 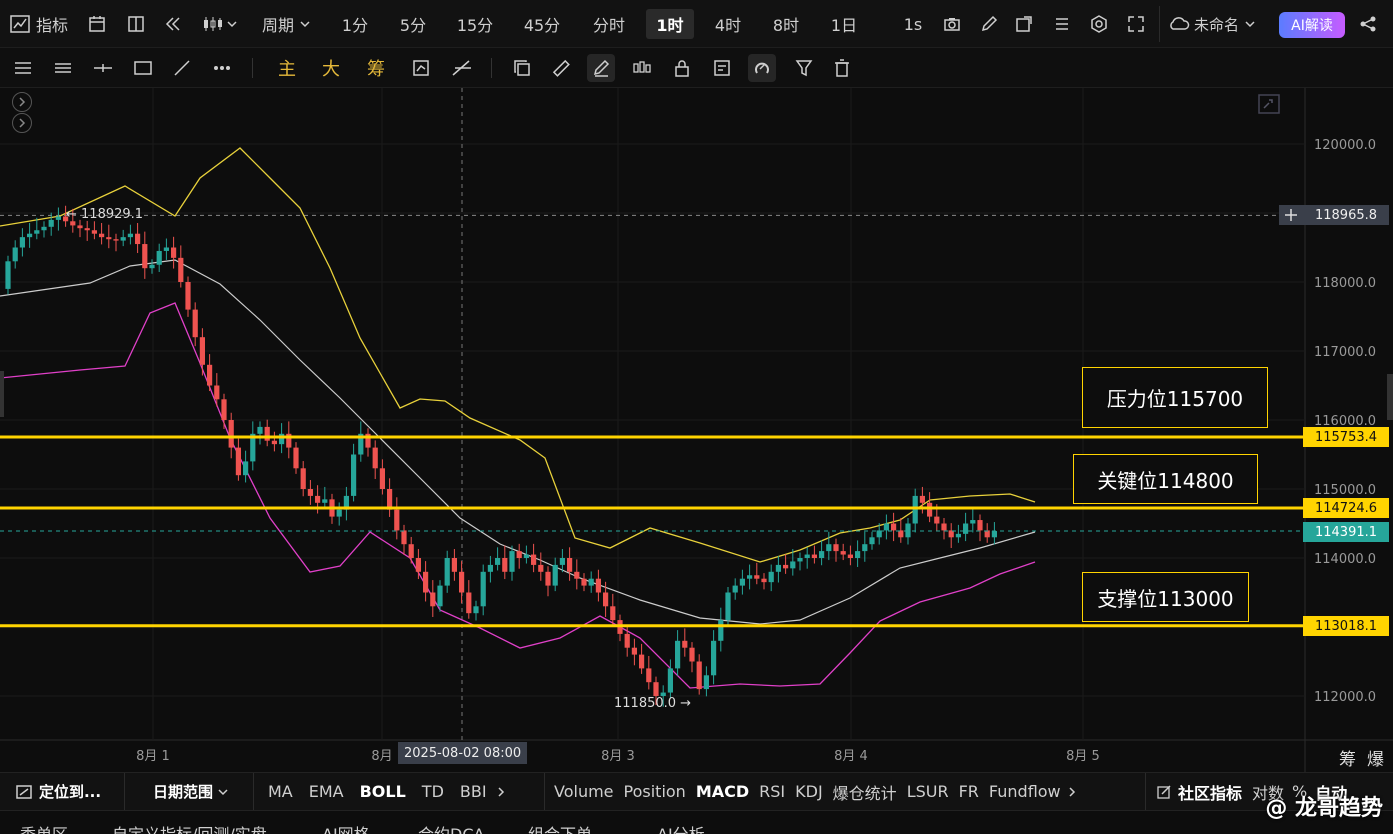 What do you see at coordinates (1025, 791) in the screenshot?
I see `indicator-fundflow: Fundflow` at bounding box center [1025, 791].